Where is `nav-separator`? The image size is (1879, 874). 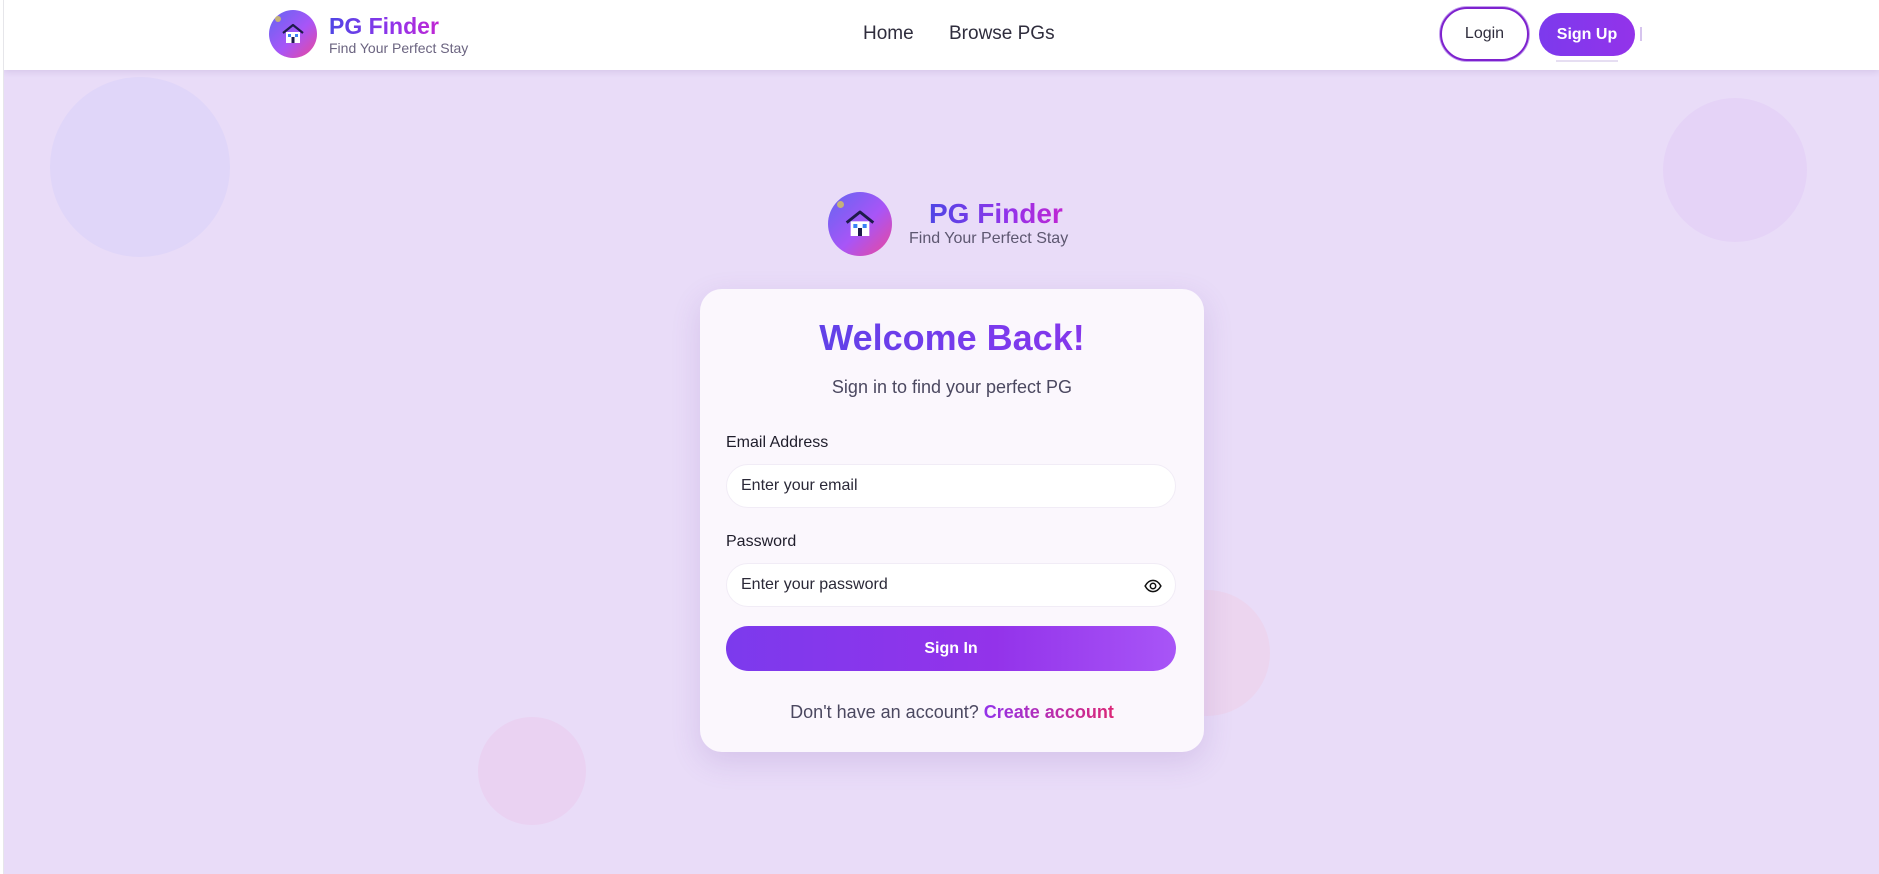
nav-separator is located at coordinates (1641, 34).